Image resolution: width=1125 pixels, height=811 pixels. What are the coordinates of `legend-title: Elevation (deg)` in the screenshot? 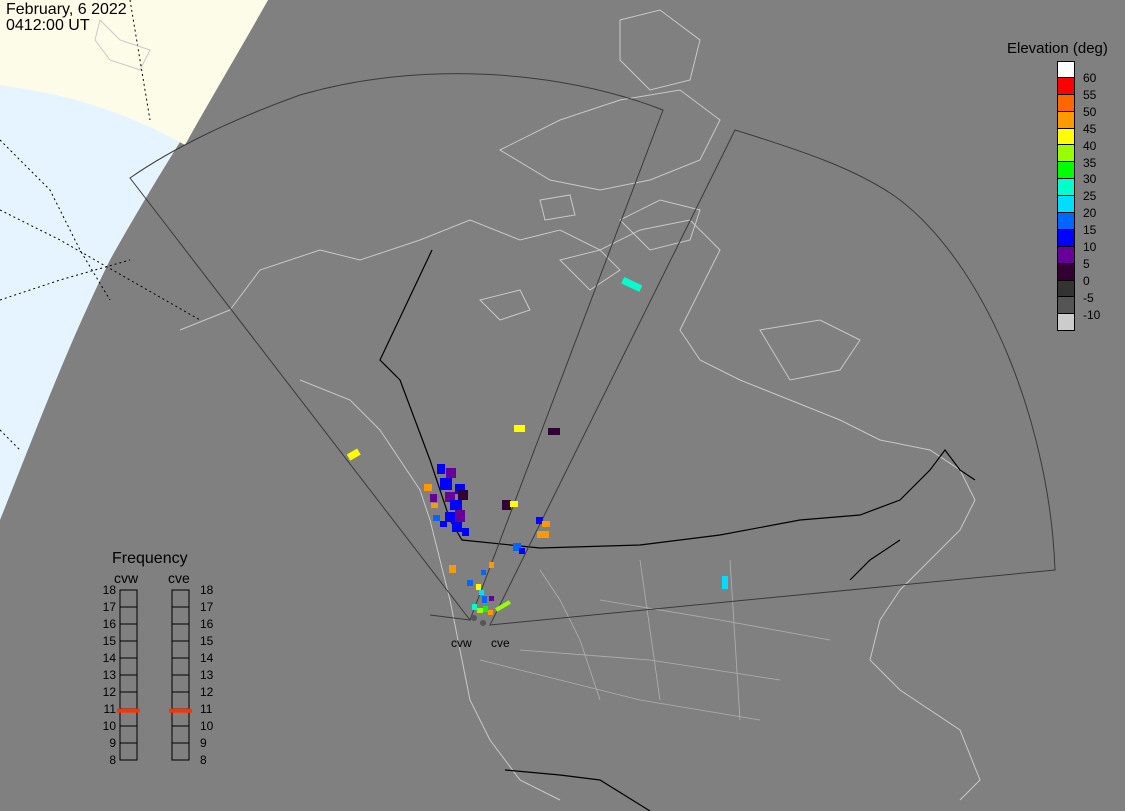 It's located at (1057, 48).